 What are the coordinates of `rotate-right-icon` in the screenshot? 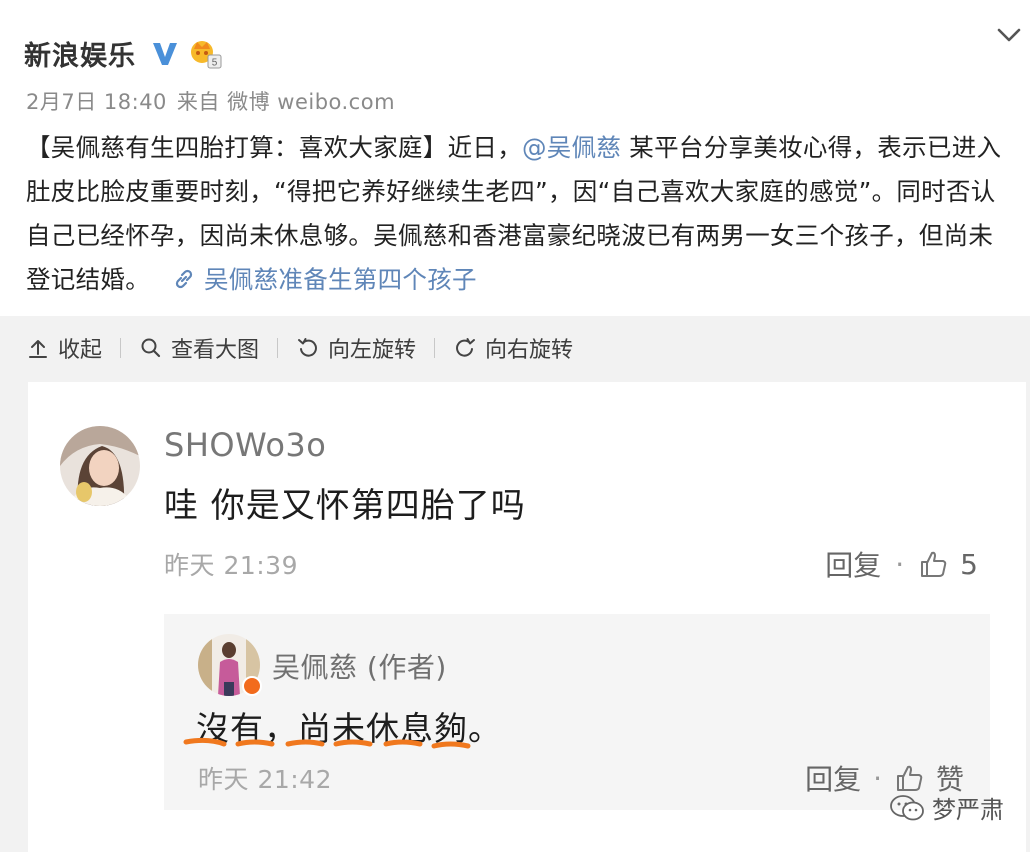 It's located at (466, 347).